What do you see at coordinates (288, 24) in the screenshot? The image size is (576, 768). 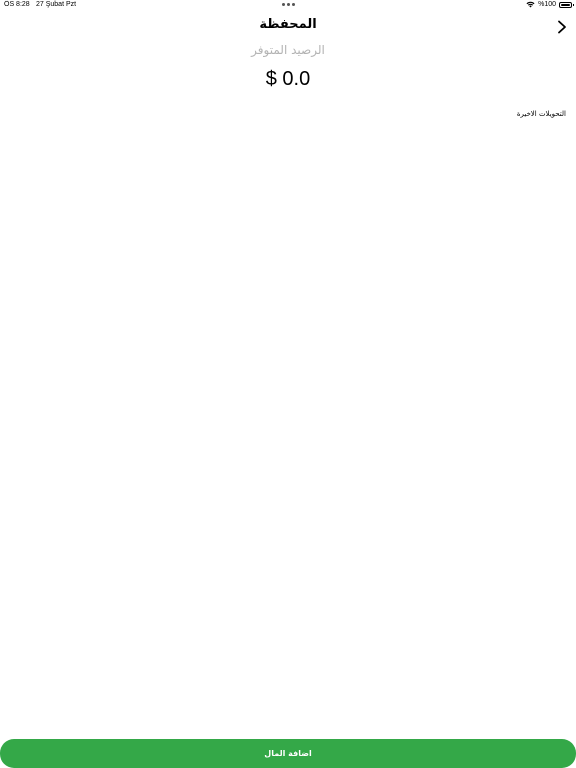 I see `page-title: المحفظة` at bounding box center [288, 24].